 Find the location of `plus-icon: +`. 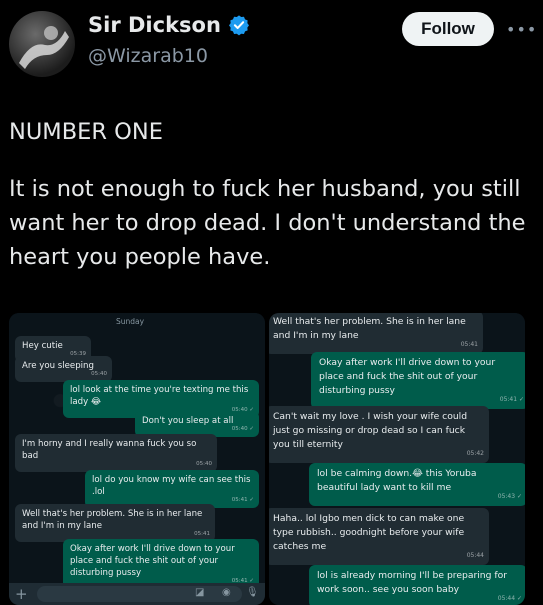

plus-icon: + is located at coordinates (21, 594).